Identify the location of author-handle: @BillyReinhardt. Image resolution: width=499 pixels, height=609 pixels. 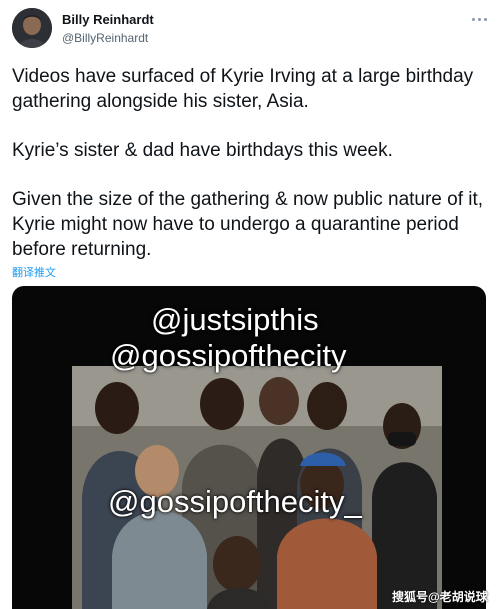
(105, 38).